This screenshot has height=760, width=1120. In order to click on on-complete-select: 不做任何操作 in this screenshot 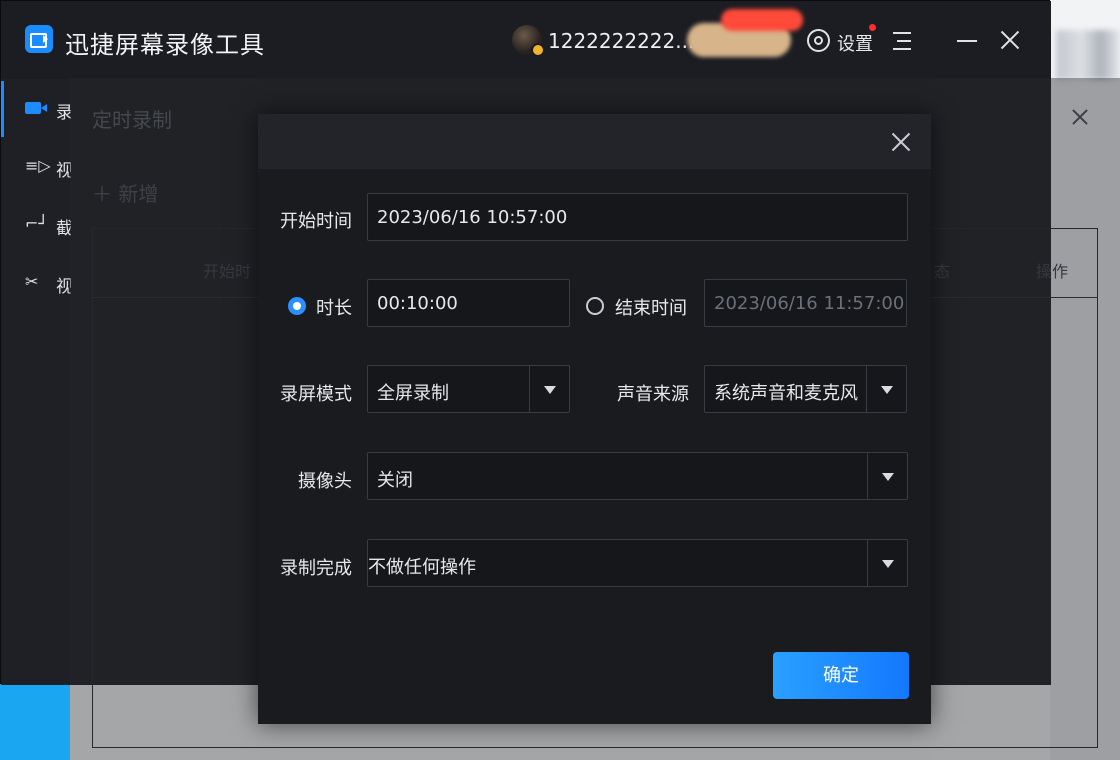, I will do `click(637, 563)`.